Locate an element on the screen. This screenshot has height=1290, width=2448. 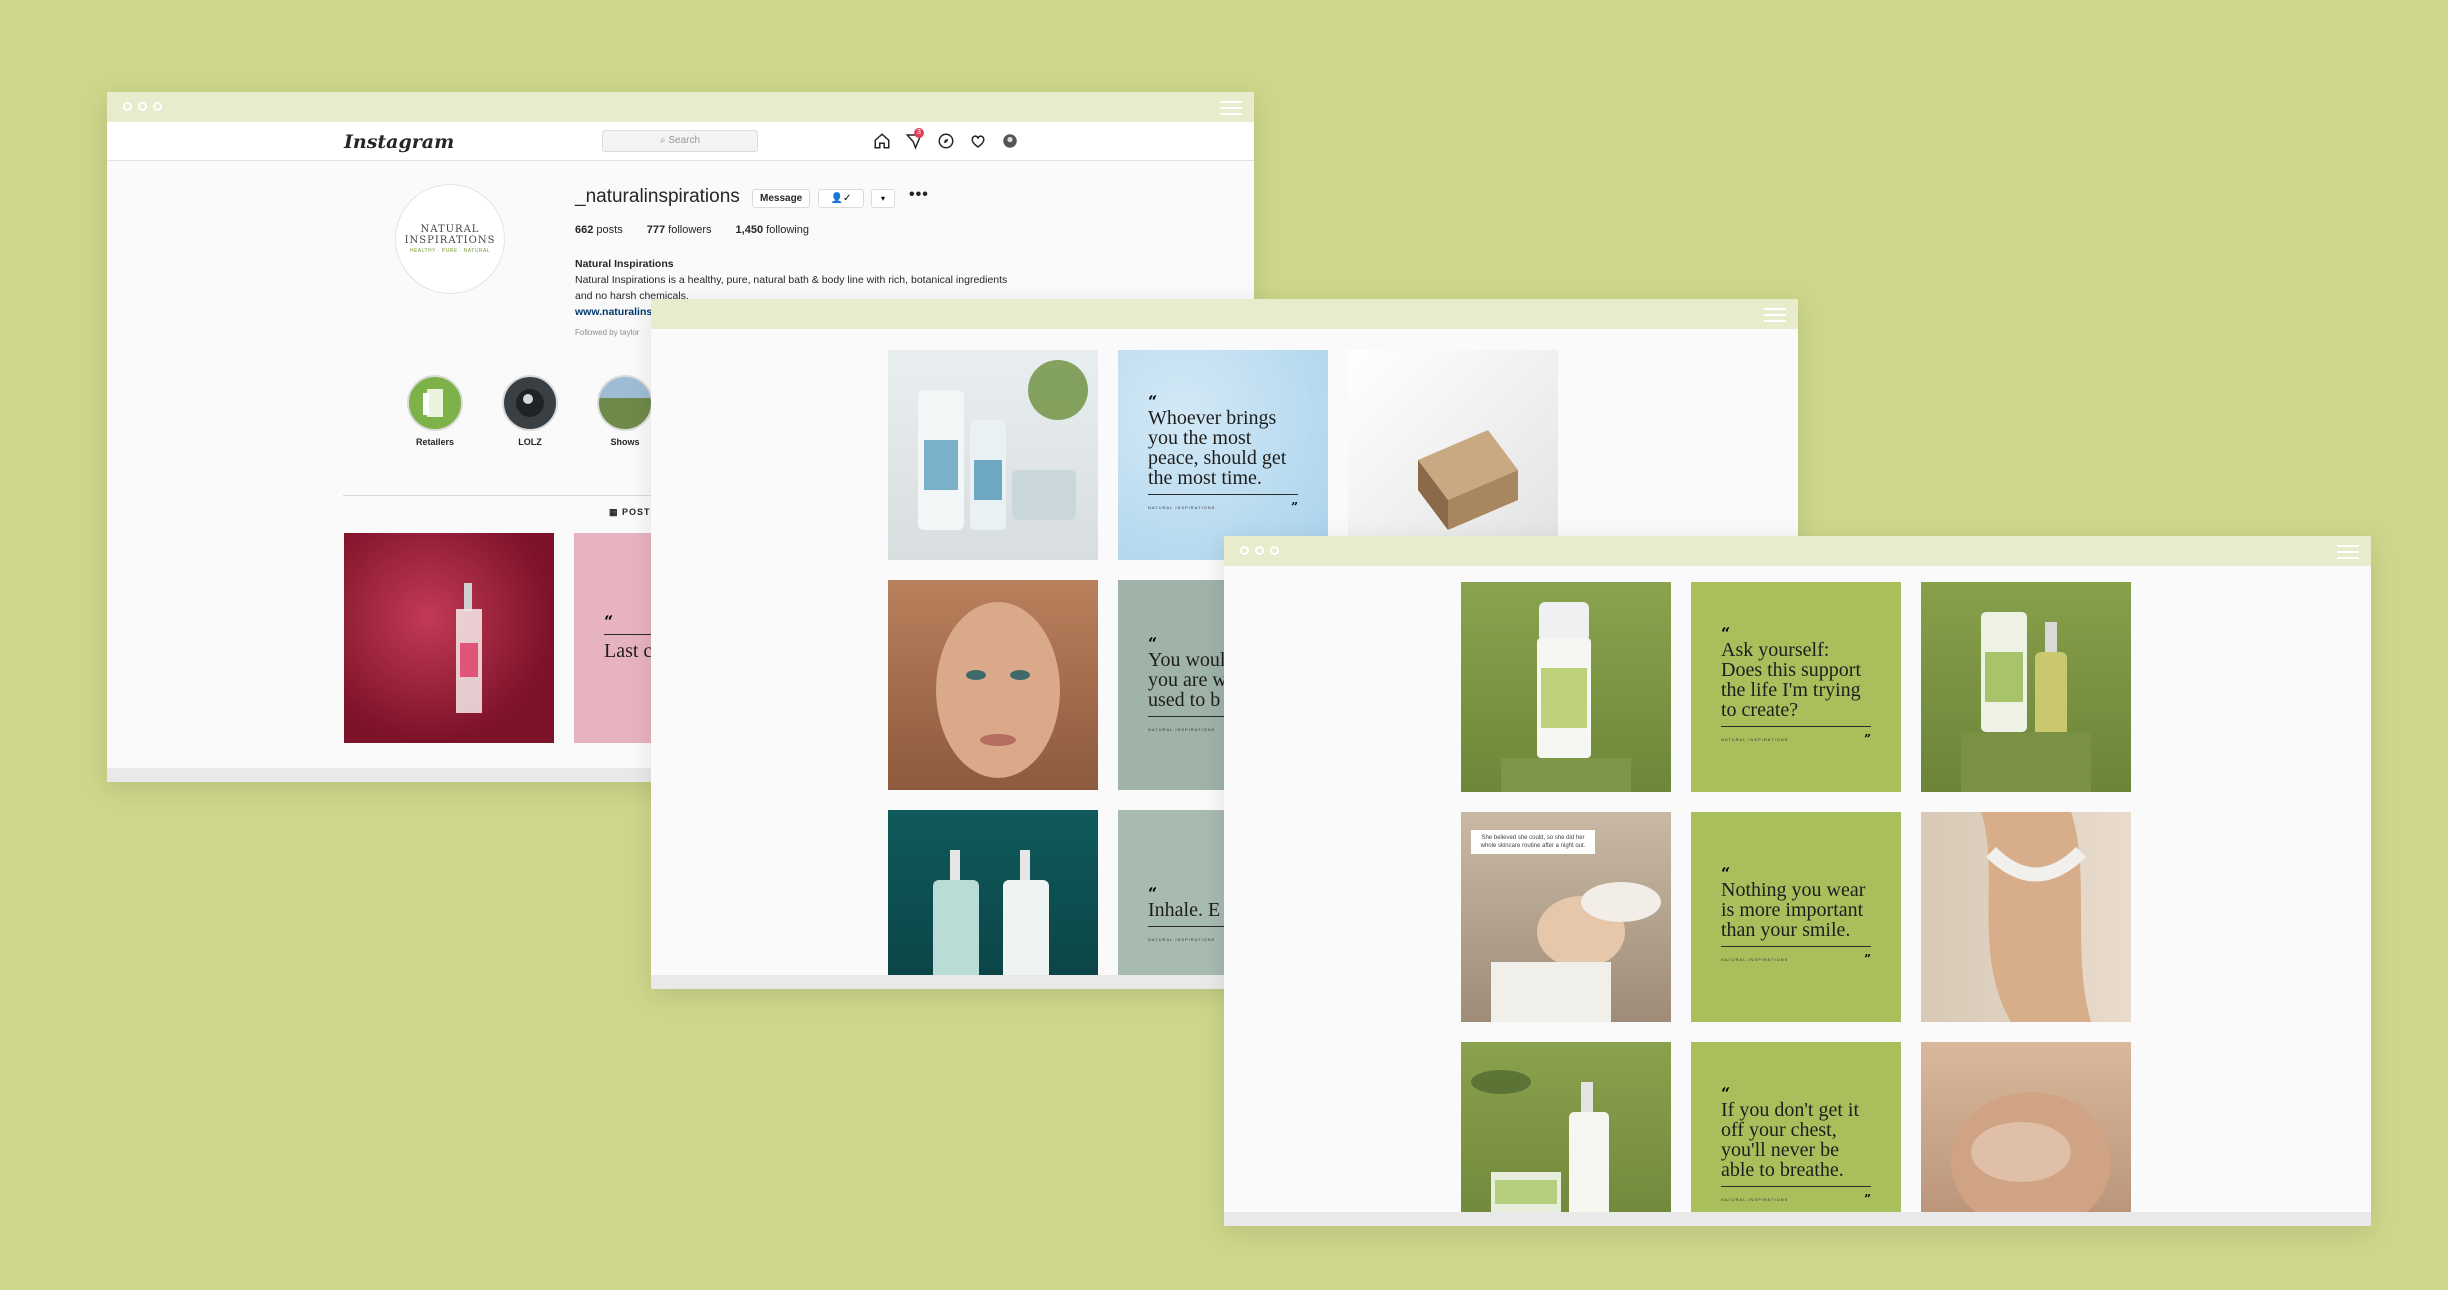
logo-line-1: NATURAL is located at coordinates (450, 229).